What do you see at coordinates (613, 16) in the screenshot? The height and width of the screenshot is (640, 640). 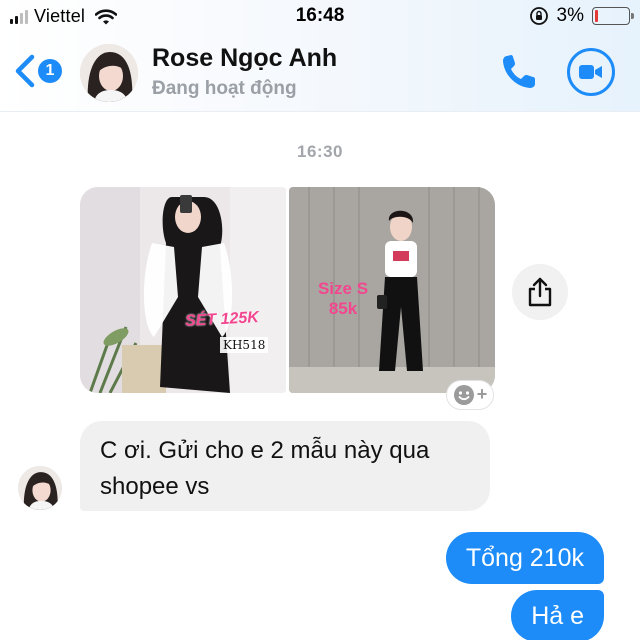 I see `battery-icon` at bounding box center [613, 16].